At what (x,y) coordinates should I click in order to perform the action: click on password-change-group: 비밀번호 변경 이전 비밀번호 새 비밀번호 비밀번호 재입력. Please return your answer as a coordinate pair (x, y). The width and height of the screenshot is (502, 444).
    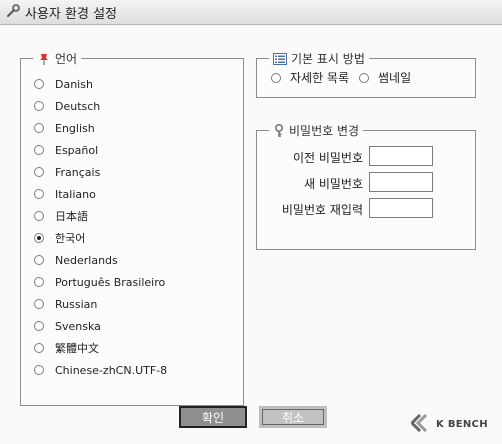
    Looking at the image, I should click on (366, 186).